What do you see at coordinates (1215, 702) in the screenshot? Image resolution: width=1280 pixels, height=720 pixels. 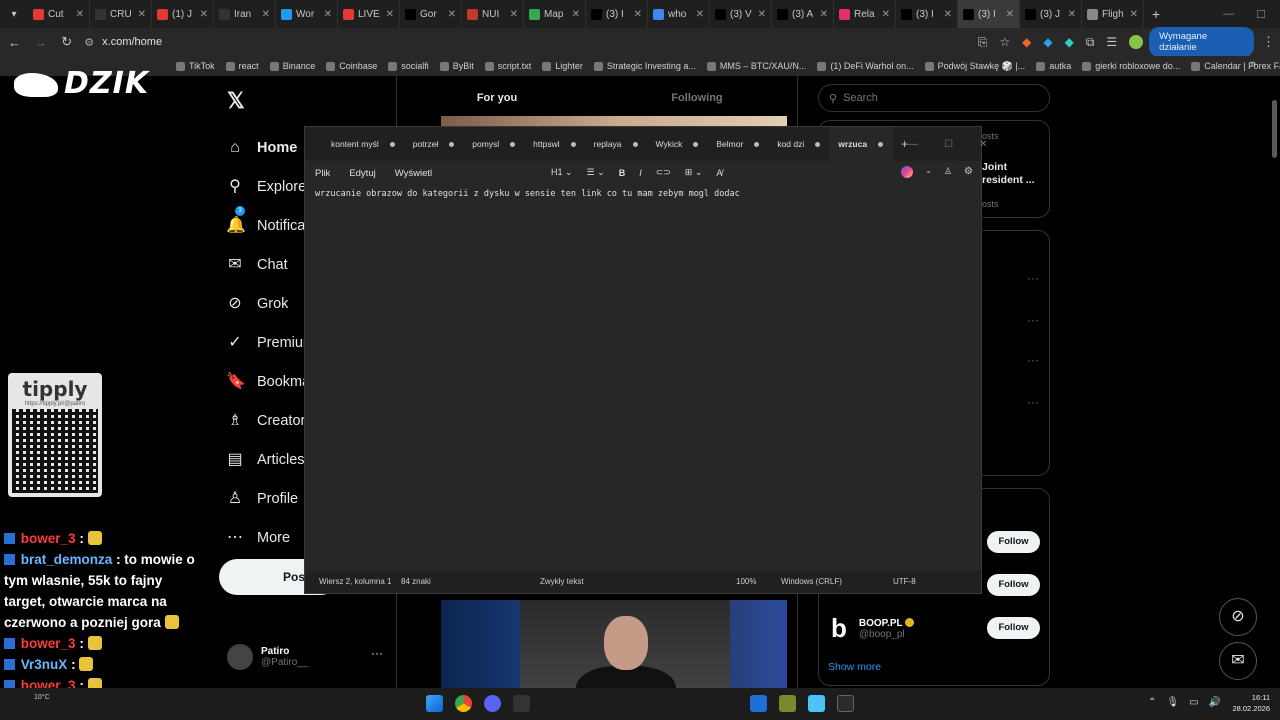 I see `volume-icon: 🔊` at bounding box center [1215, 702].